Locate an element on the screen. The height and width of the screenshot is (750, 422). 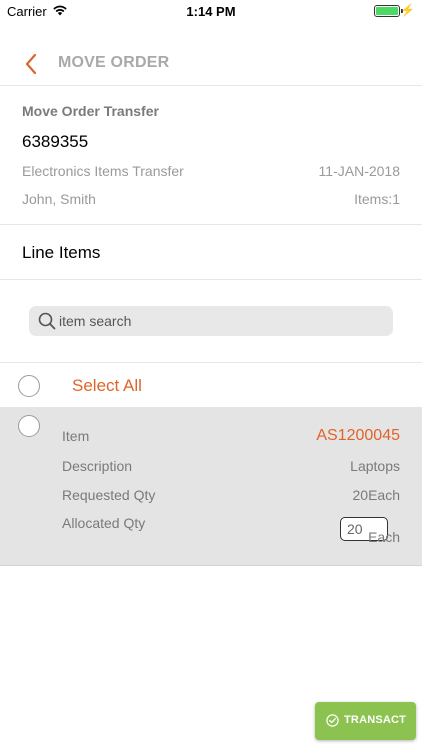
item-description-value: Laptops is located at coordinates (375, 466).